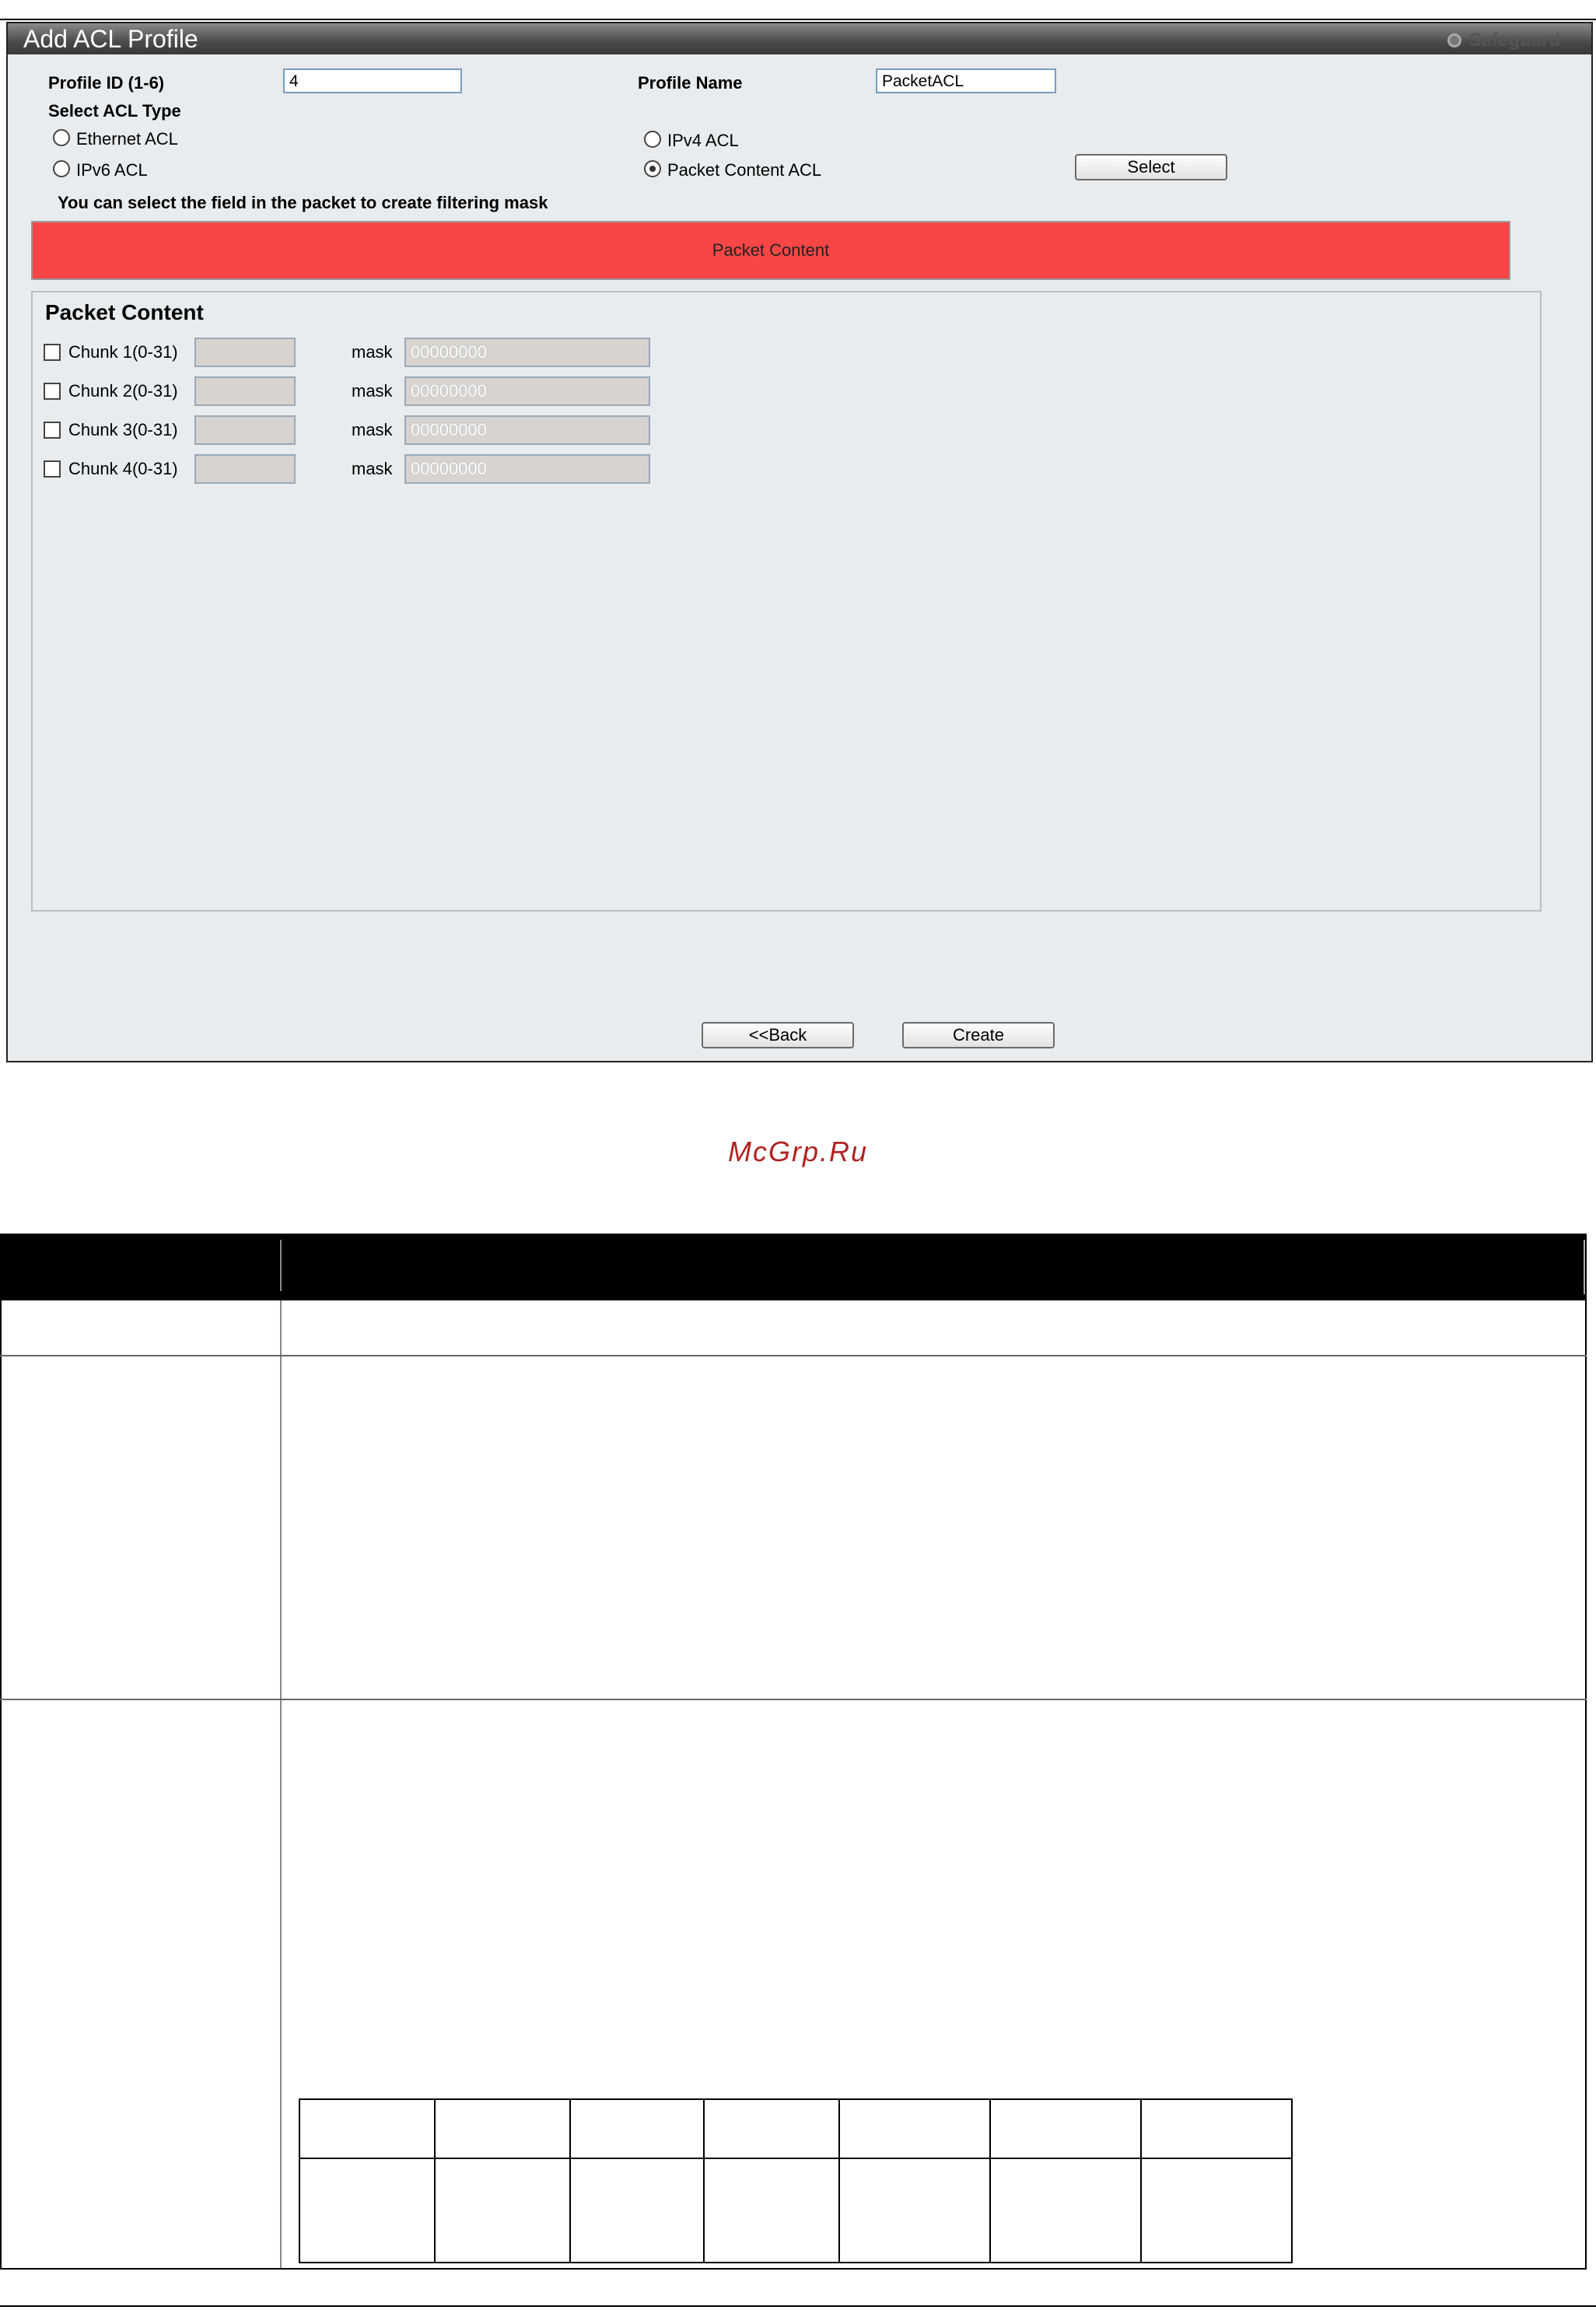 The image size is (1596, 2310). Describe the element at coordinates (690, 83) in the screenshot. I see `profile-name-label: Profile Name` at that location.